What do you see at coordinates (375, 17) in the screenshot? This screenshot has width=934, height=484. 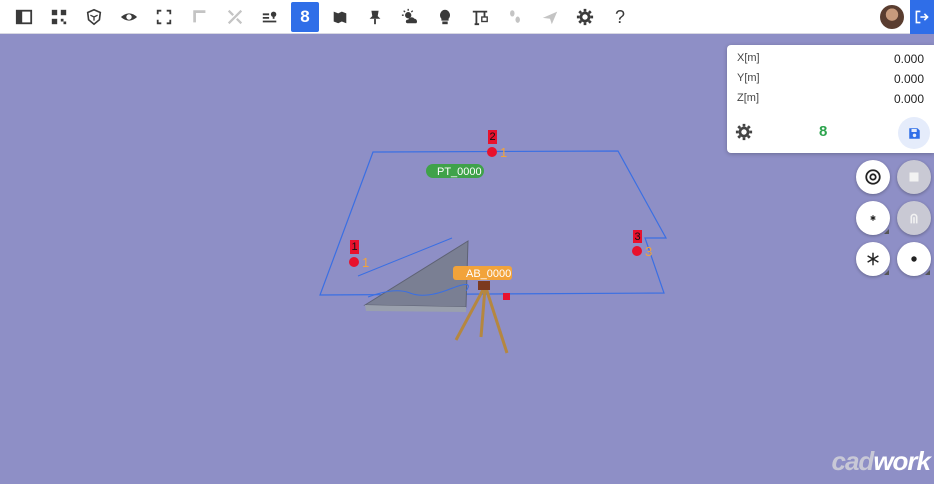 I see `pin-icon` at bounding box center [375, 17].